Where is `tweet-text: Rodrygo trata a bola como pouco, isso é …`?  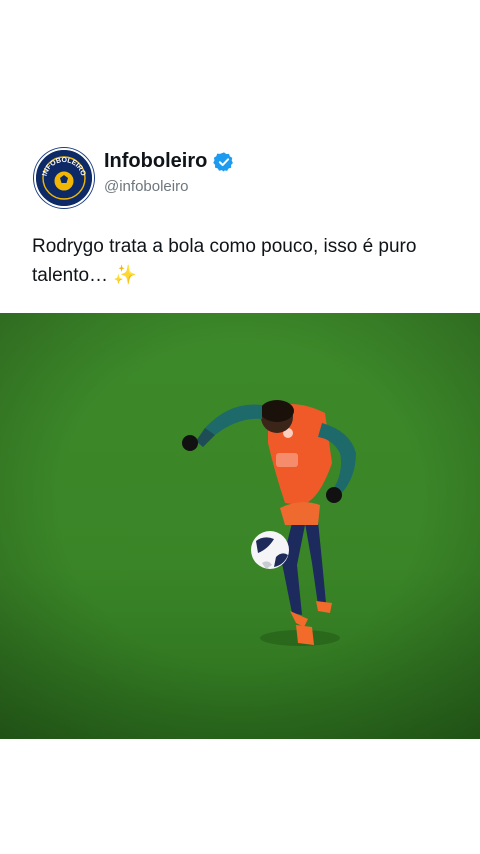
tweet-text: Rodrygo trata a bola como pouco, isso é … is located at coordinates (242, 261).